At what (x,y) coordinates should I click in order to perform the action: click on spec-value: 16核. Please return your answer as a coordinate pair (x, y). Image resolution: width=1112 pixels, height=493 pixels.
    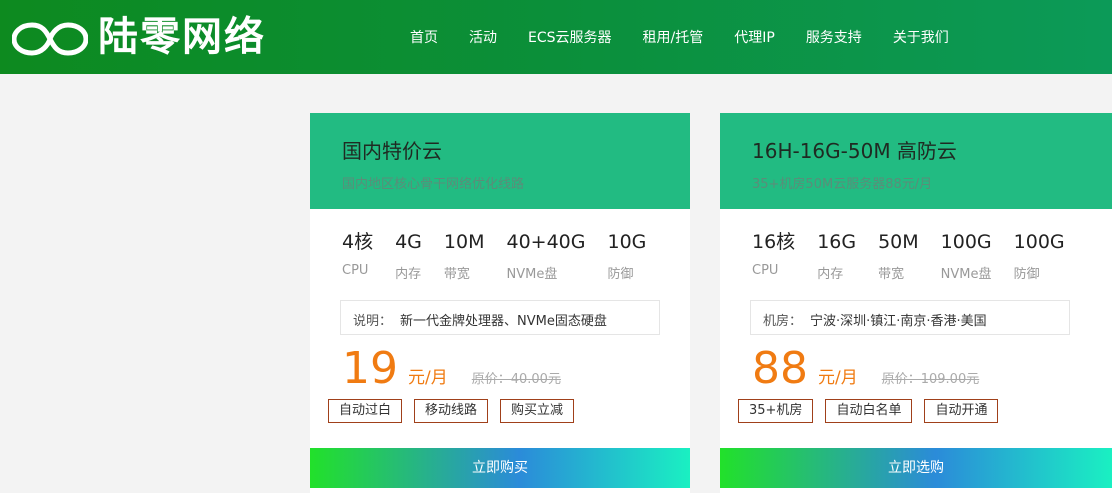
    Looking at the image, I should click on (774, 242).